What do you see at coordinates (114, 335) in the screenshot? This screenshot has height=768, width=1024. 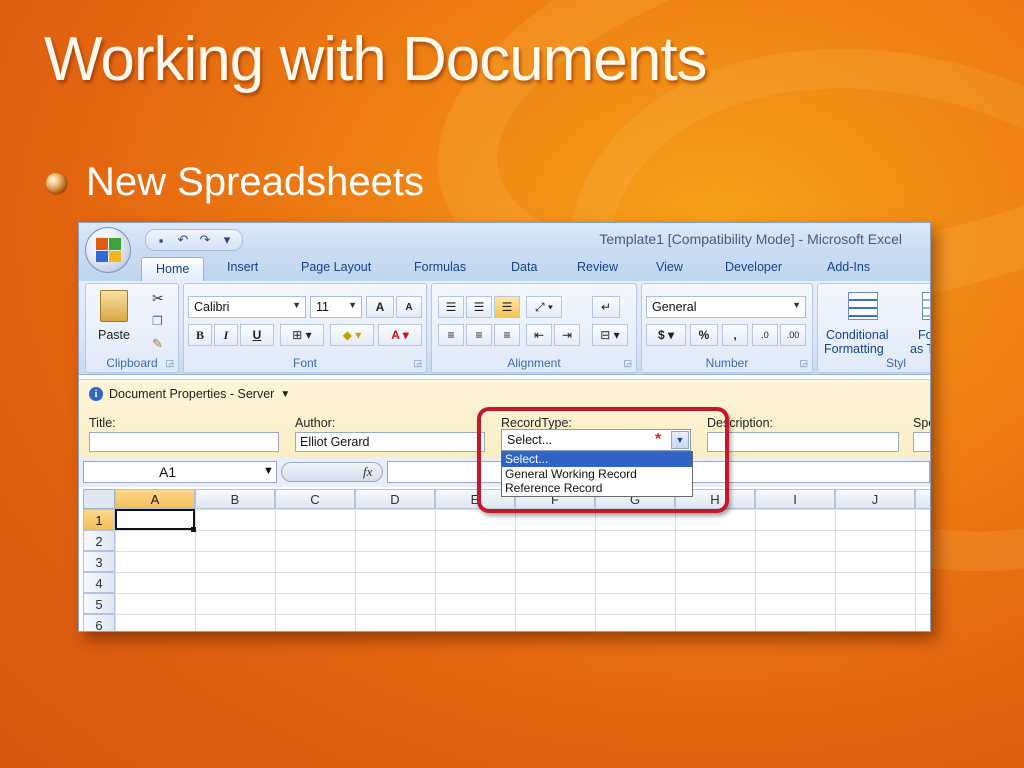 I see `paste-button: Paste` at bounding box center [114, 335].